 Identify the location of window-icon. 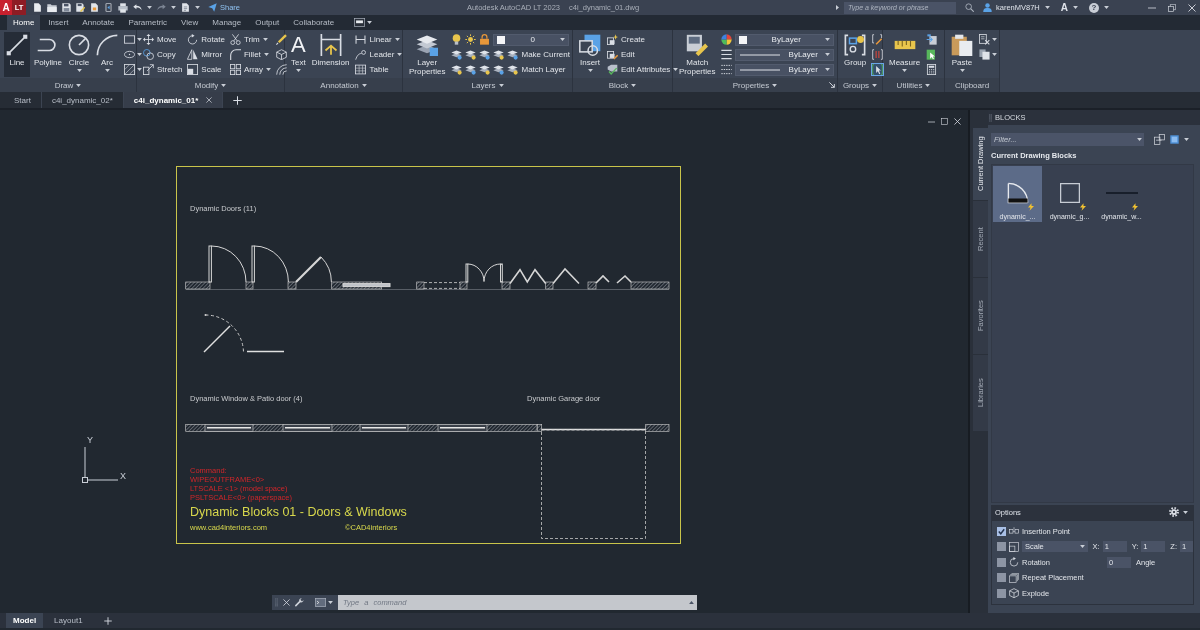
(360, 22).